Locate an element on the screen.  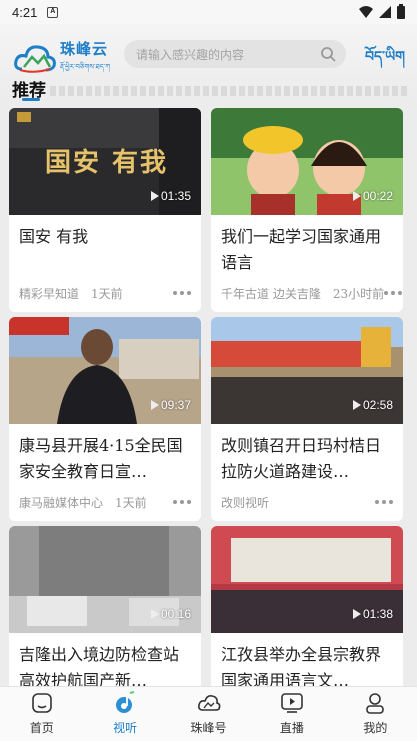
video-meta: 千年古道 边关吉隆 23小时前 is located at coordinates (307, 290).